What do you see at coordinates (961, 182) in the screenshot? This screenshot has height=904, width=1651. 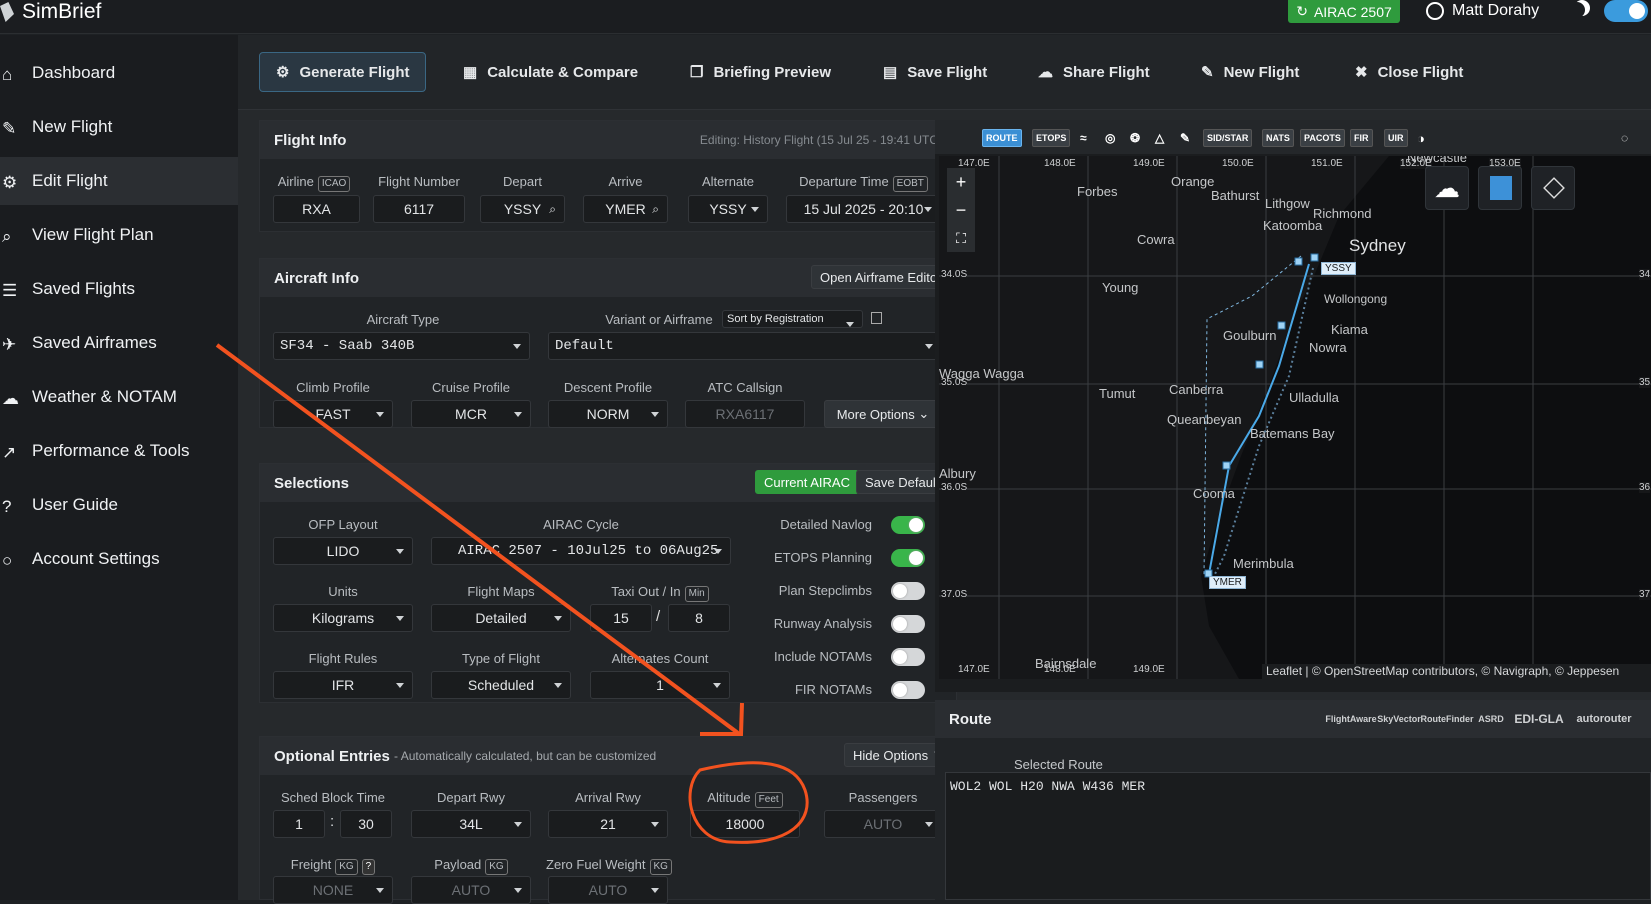 I see `zoom-in-button: +` at bounding box center [961, 182].